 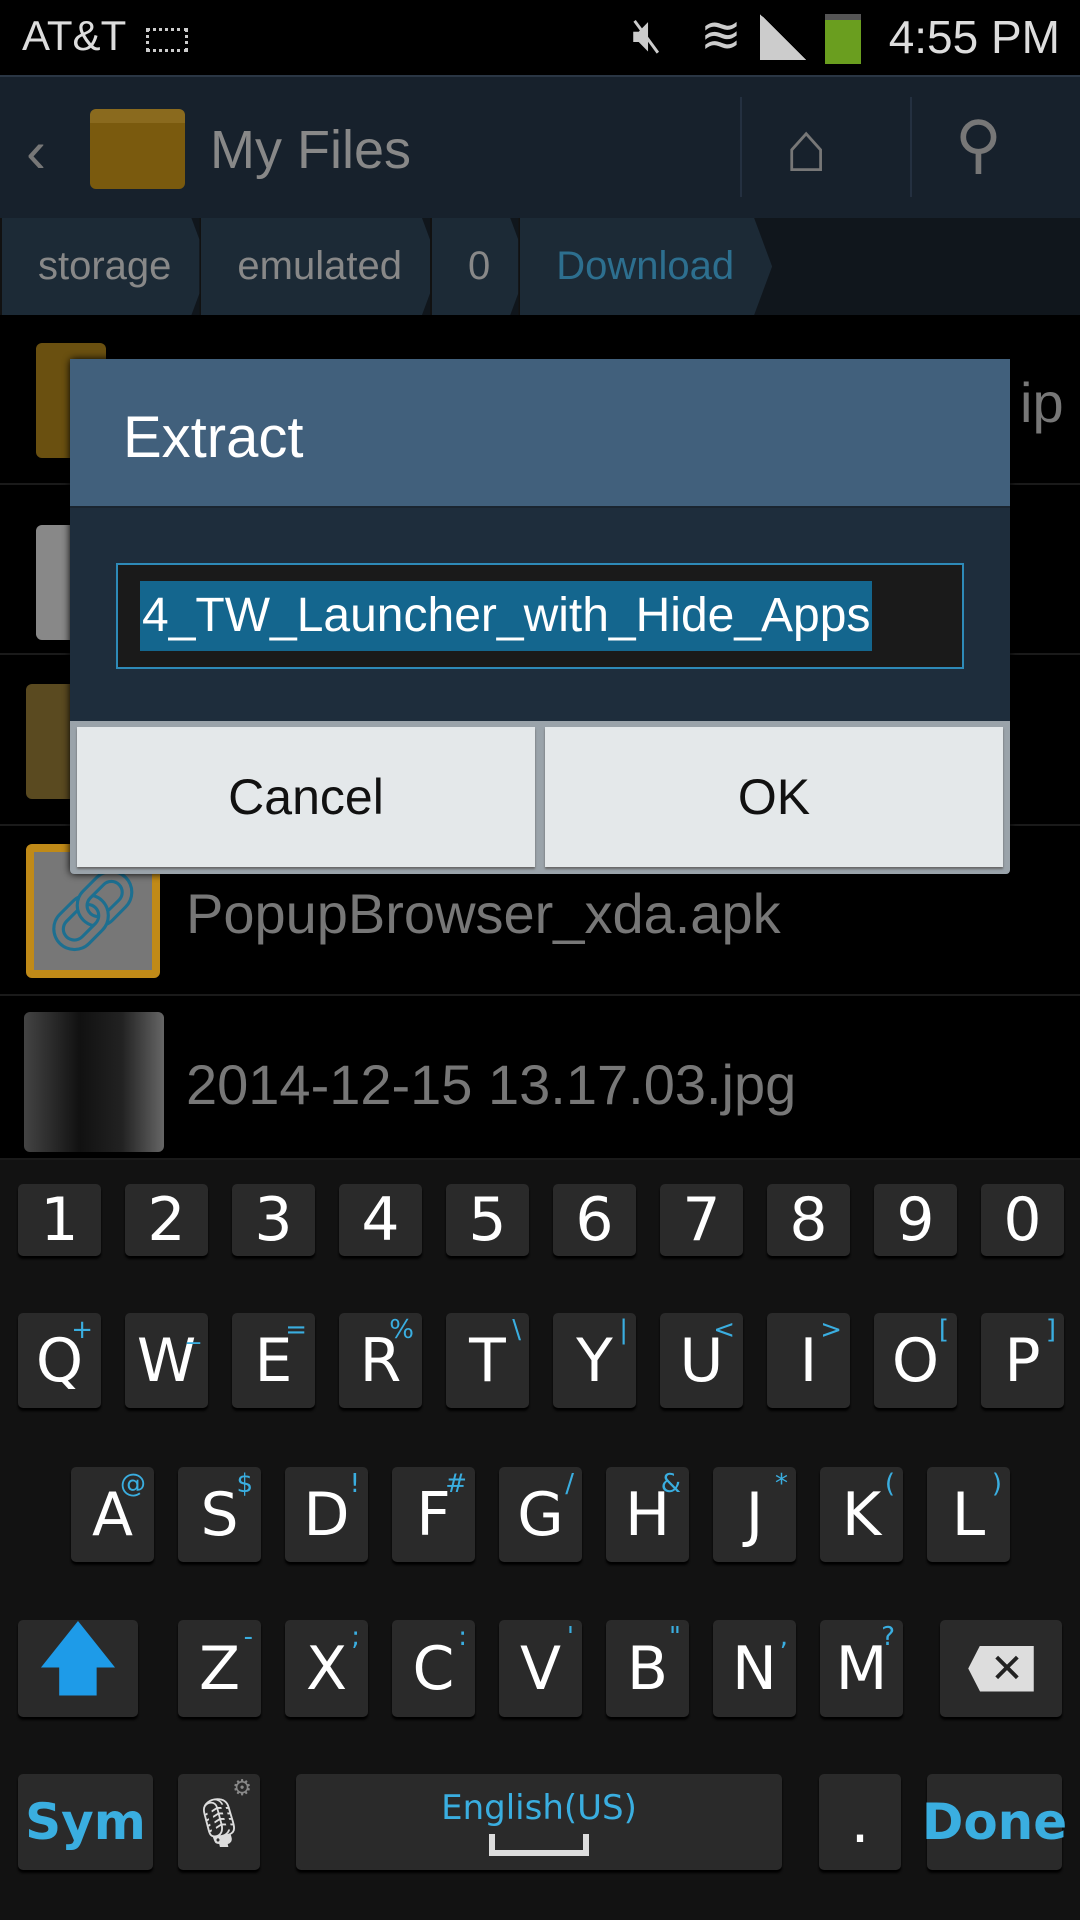 What do you see at coordinates (355, 1637) in the screenshot?
I see `key-alt-label: ;` at bounding box center [355, 1637].